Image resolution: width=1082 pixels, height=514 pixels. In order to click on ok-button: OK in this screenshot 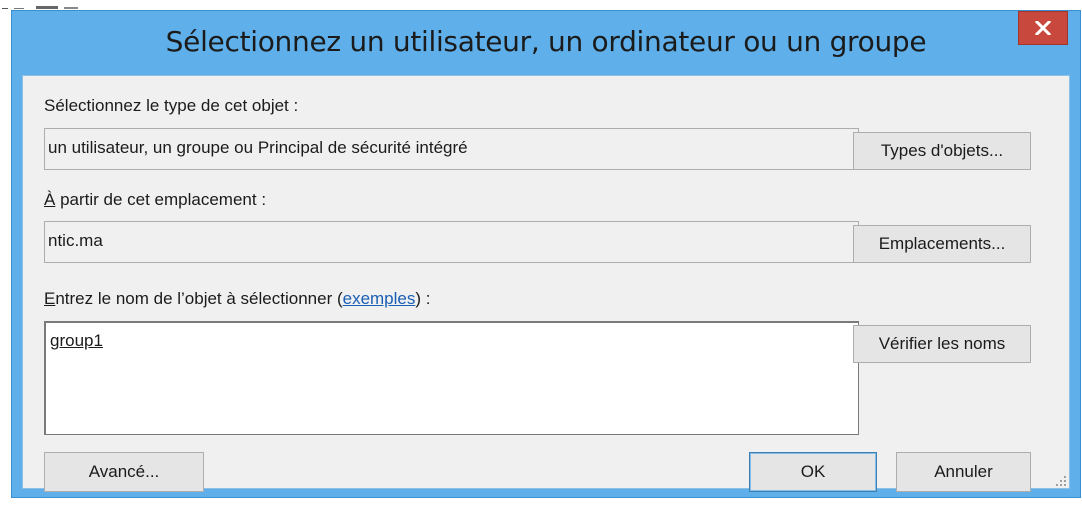, I will do `click(813, 472)`.